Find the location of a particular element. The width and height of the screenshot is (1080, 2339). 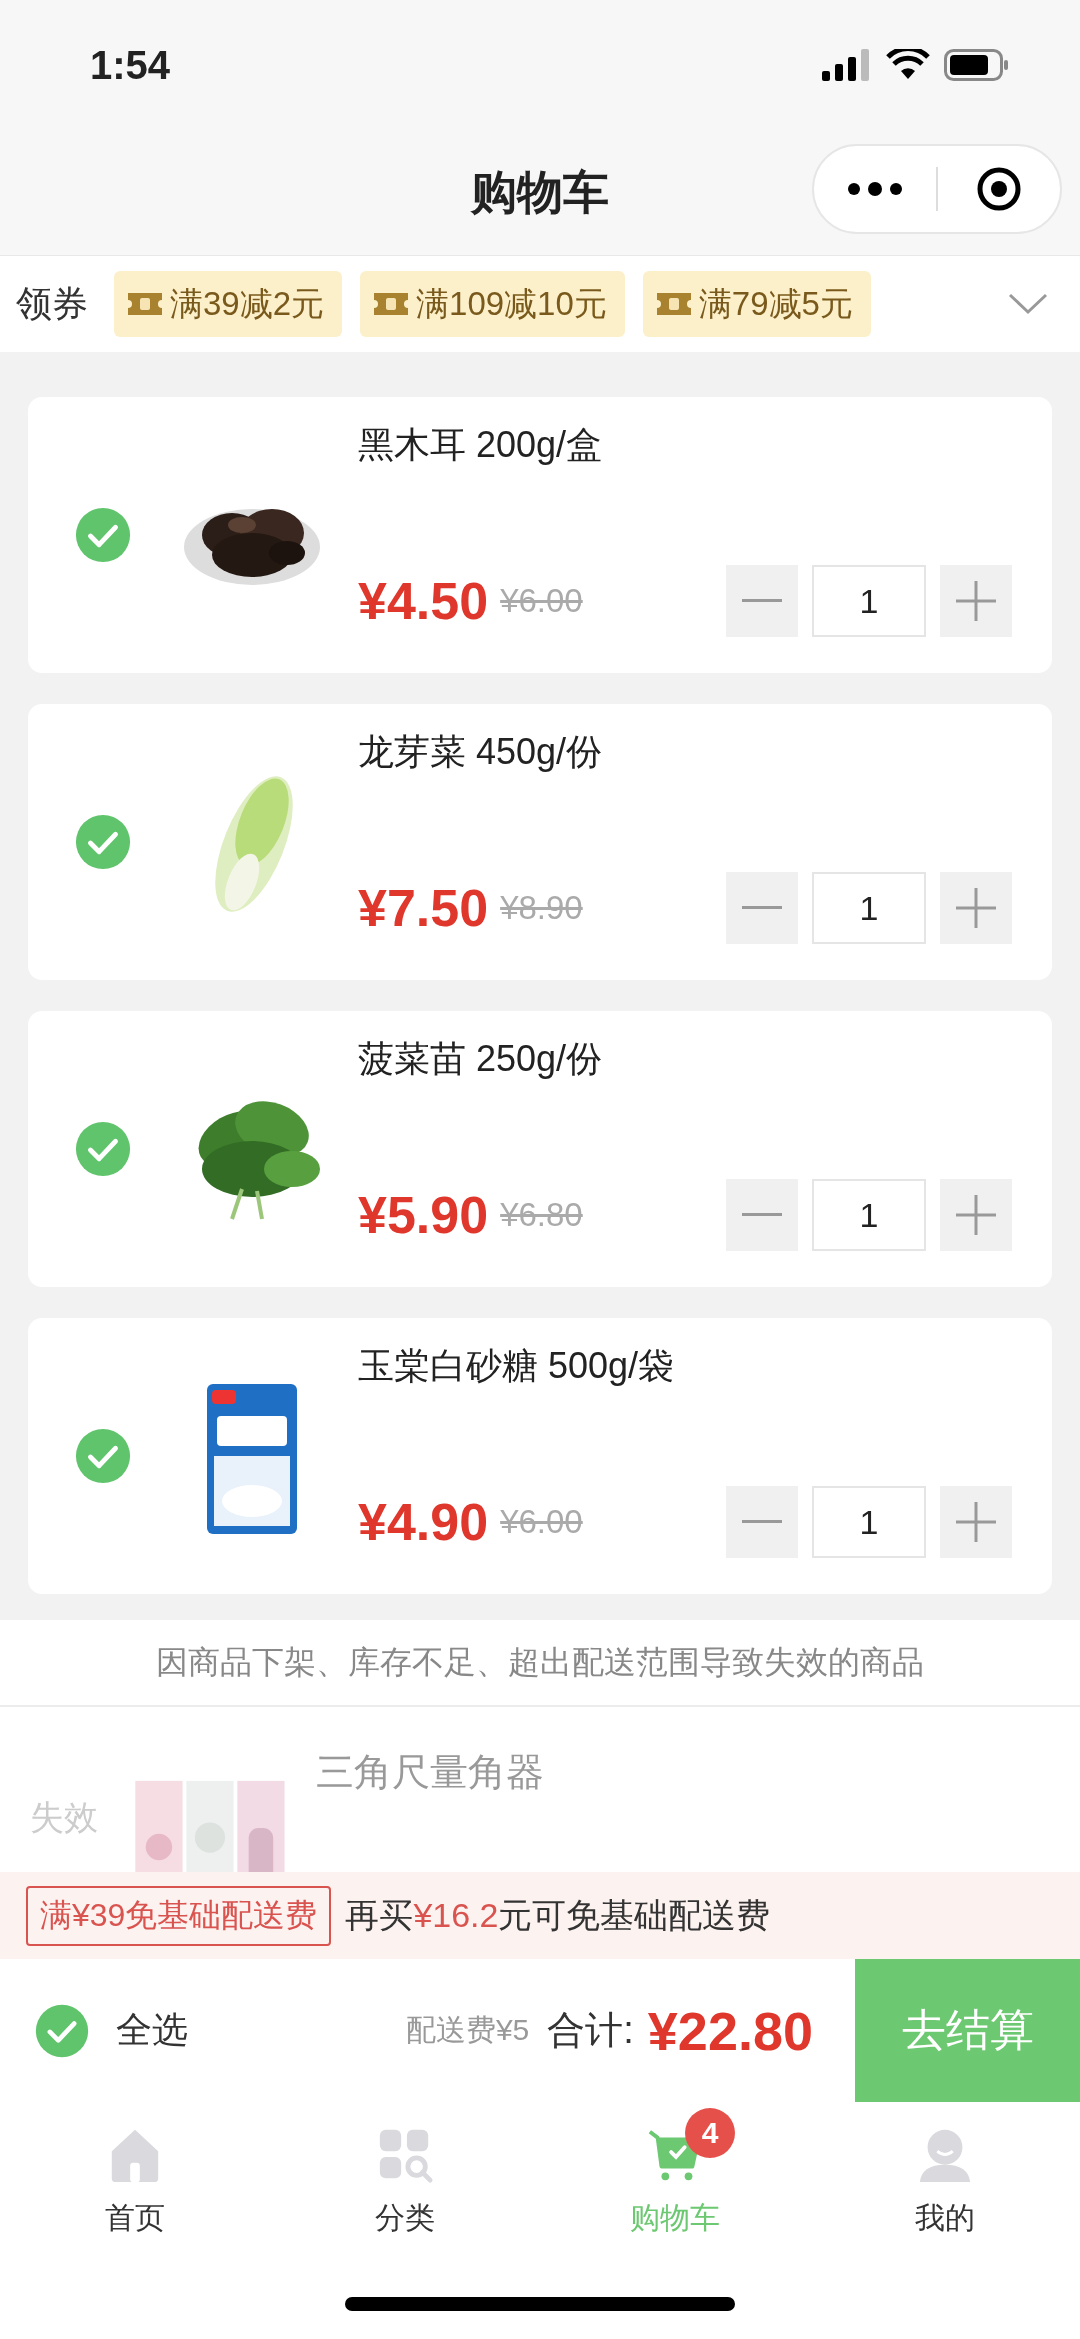

close-icon is located at coordinates (999, 189).